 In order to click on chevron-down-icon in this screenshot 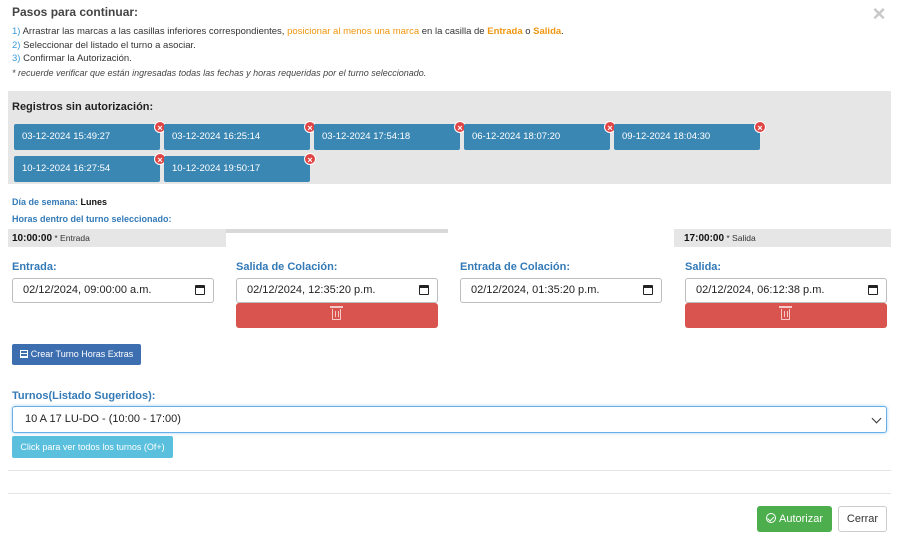, I will do `click(876, 418)`.